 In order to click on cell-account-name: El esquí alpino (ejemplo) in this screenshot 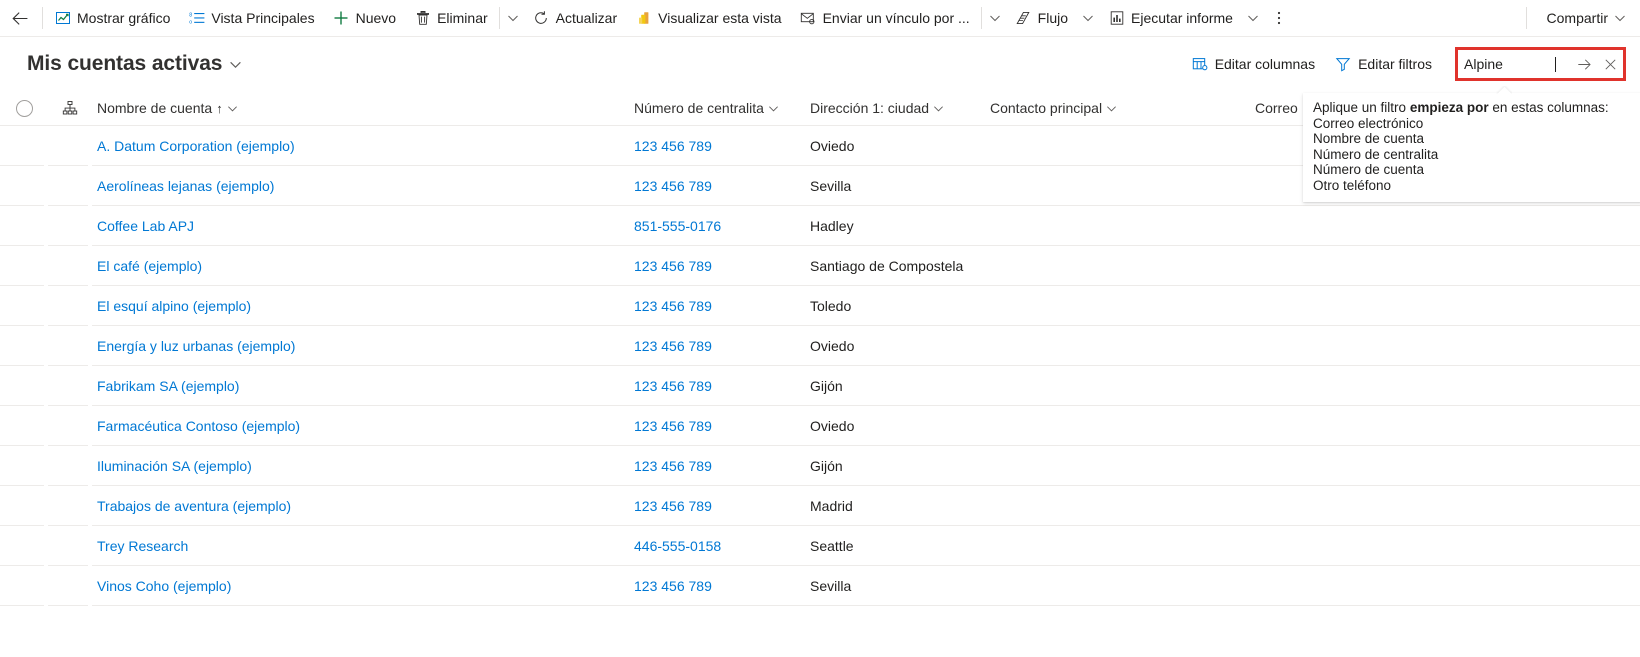, I will do `click(363, 305)`.